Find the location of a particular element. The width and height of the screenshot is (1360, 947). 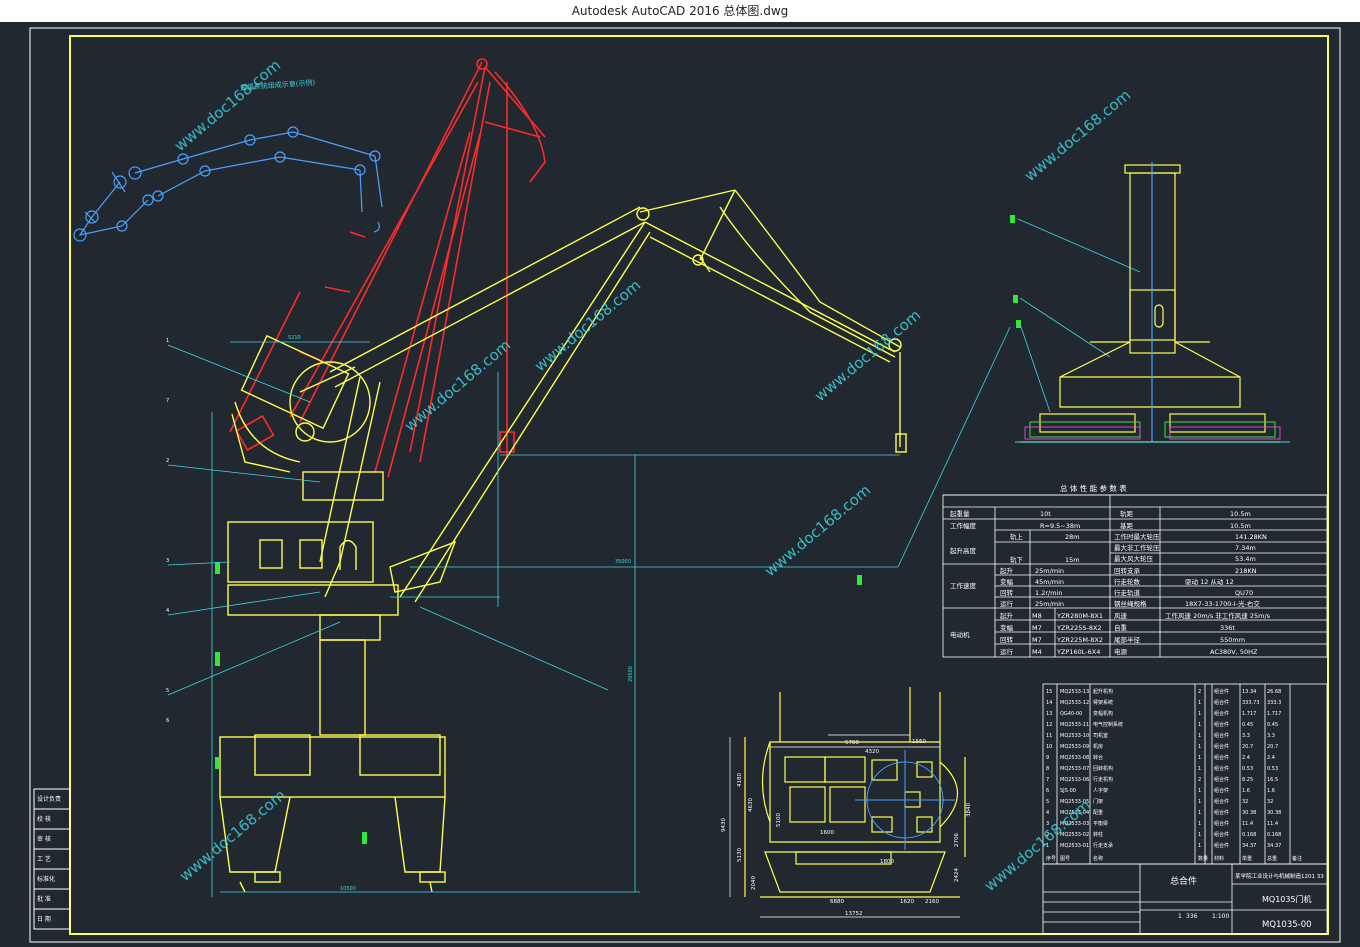

parts-cell: 回转机构 is located at coordinates (1103, 768).